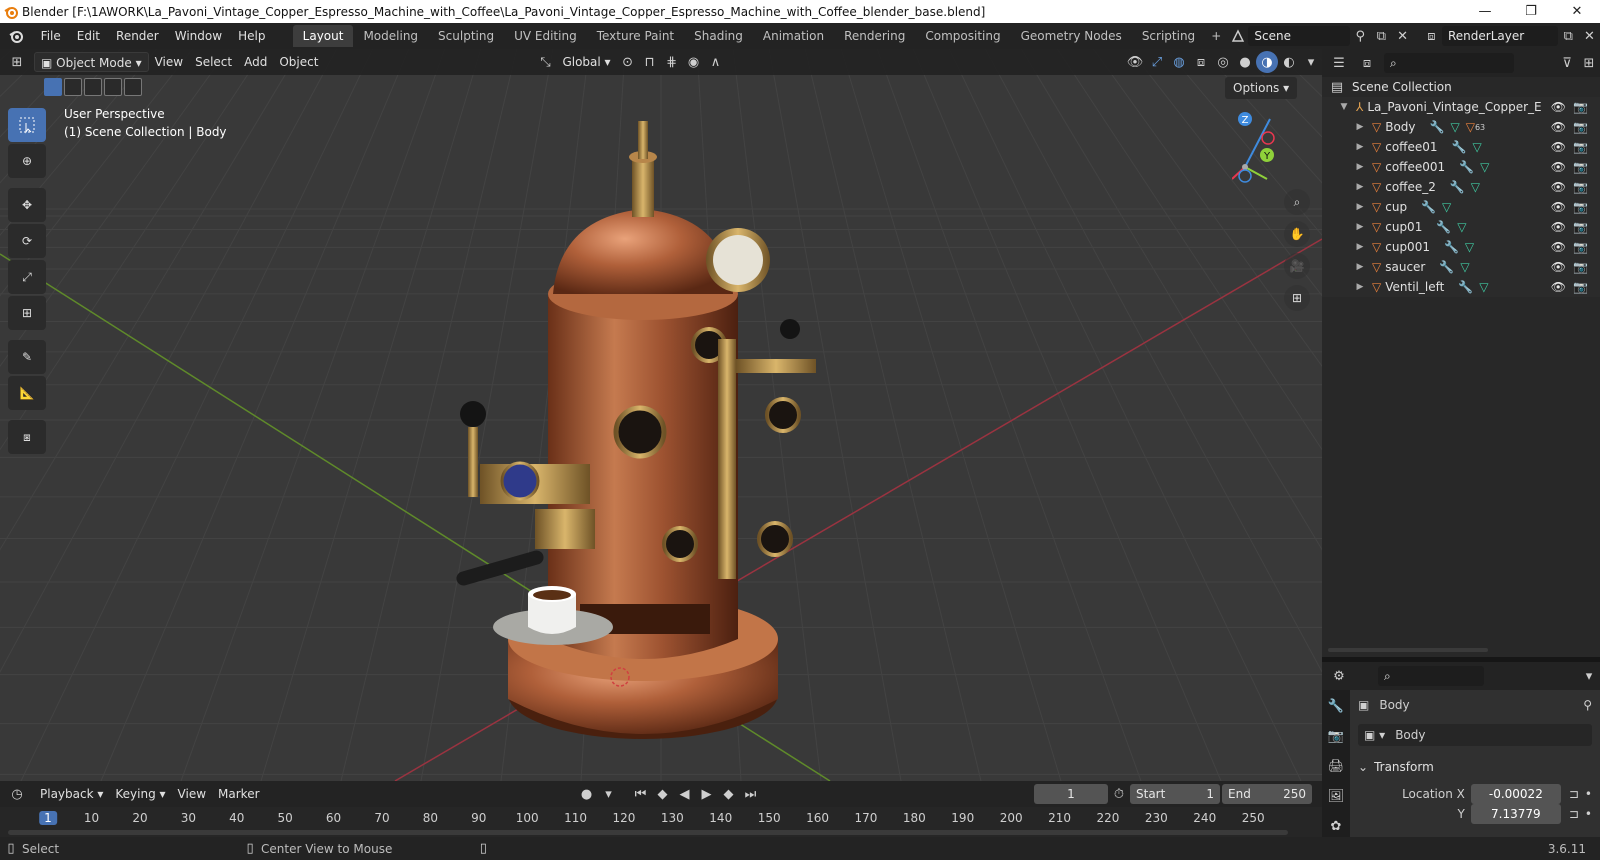 The height and width of the screenshot is (860, 1600). What do you see at coordinates (1360, 36) in the screenshot?
I see `pin-icon: ⚲` at bounding box center [1360, 36].